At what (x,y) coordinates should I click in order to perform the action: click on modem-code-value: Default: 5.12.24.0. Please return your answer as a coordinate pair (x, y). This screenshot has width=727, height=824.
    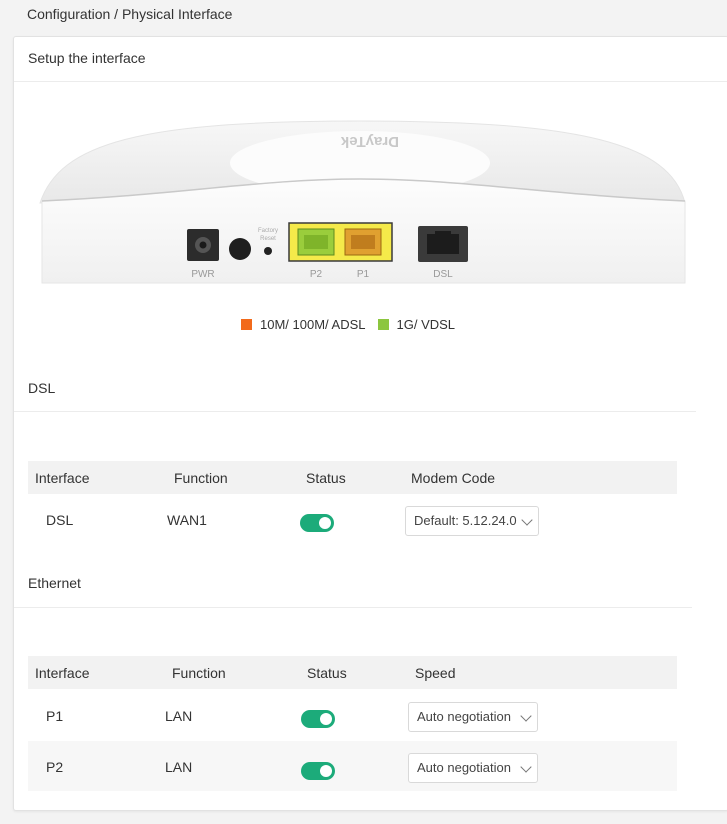
    Looking at the image, I should click on (465, 520).